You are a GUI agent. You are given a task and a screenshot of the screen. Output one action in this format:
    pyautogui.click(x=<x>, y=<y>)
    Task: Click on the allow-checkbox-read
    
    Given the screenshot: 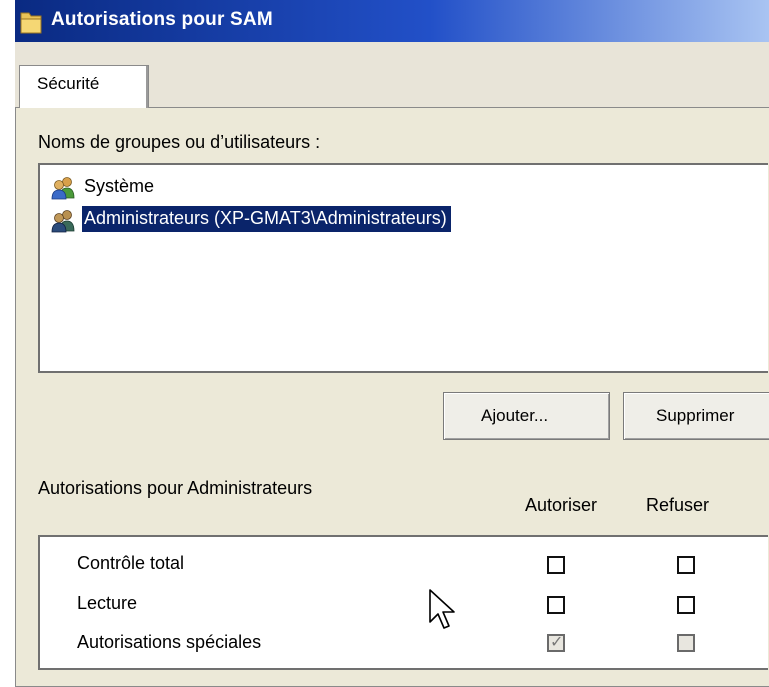 What is the action you would take?
    pyautogui.click(x=556, y=605)
    